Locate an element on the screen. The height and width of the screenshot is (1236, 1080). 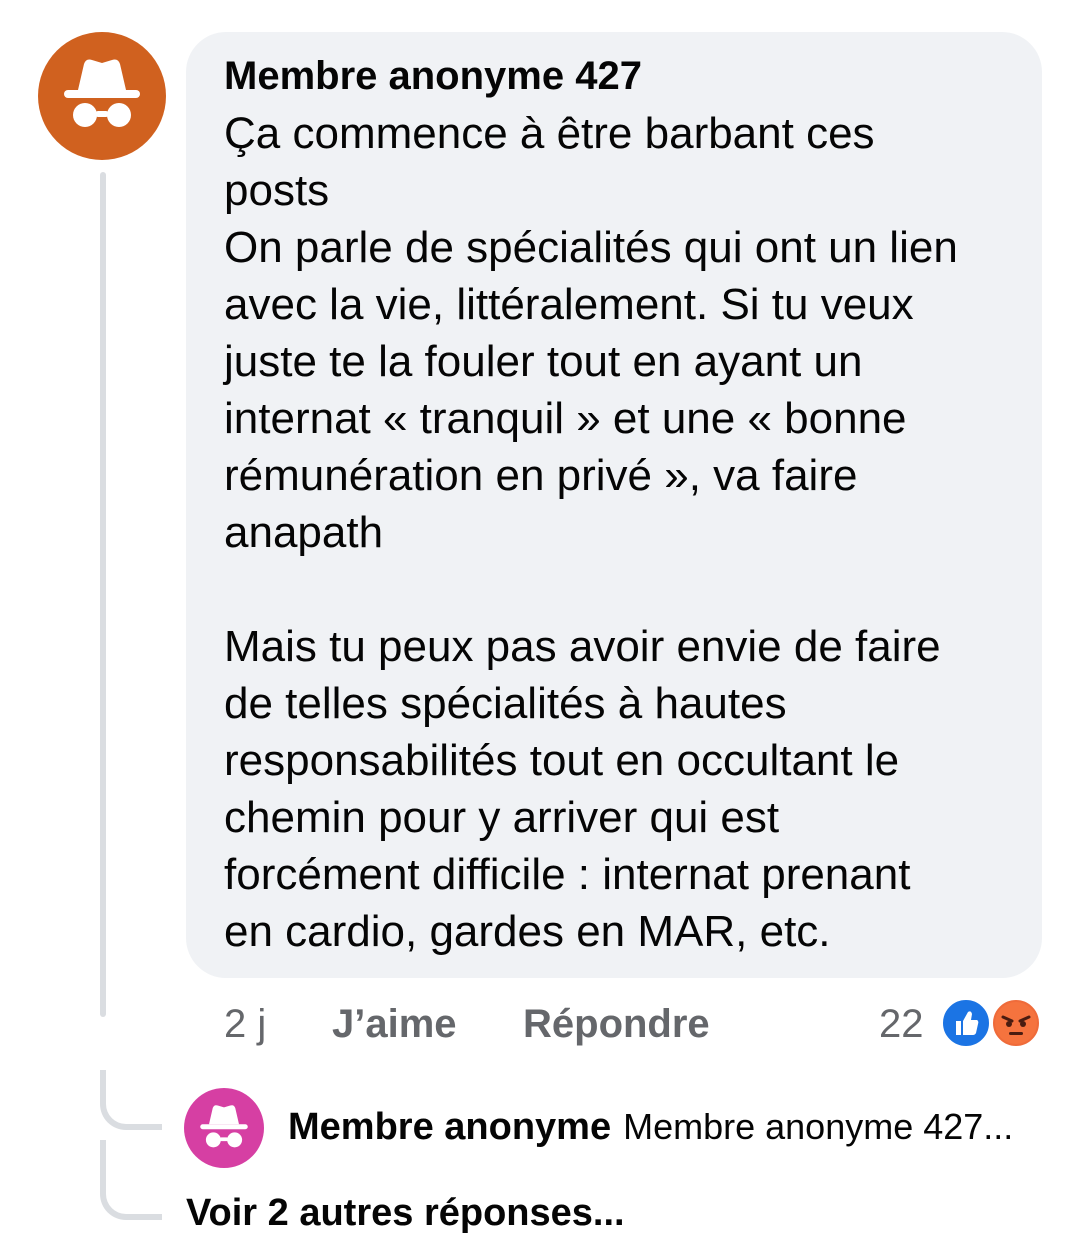
thread-line is located at coordinates (103, 594).